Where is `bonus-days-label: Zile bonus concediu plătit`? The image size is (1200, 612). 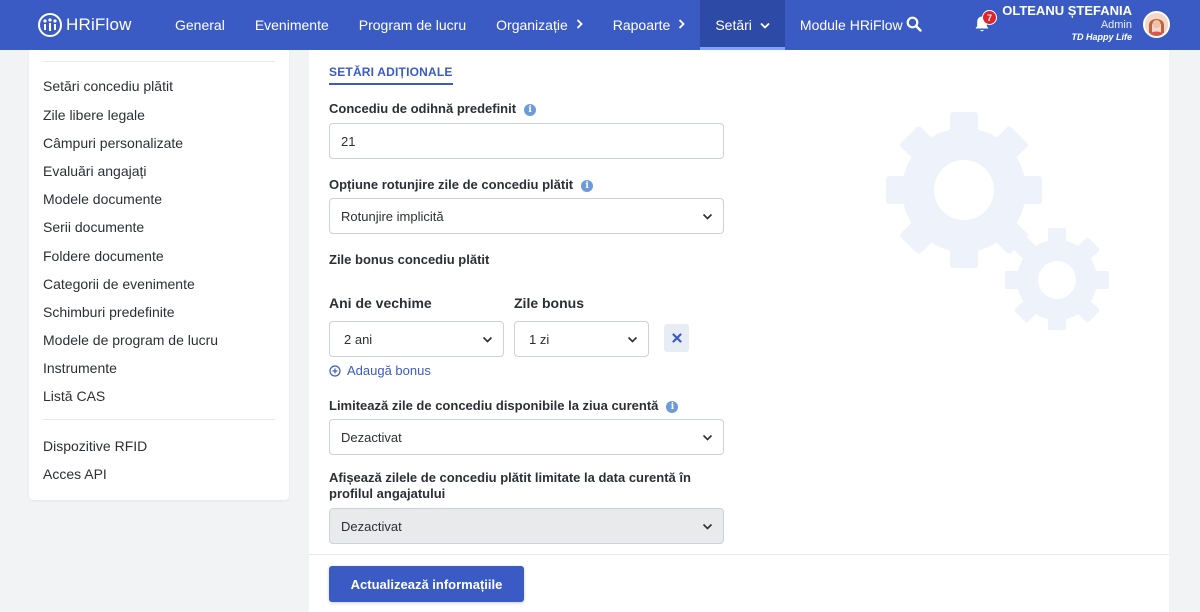 bonus-days-label: Zile bonus concediu plătit is located at coordinates (409, 259).